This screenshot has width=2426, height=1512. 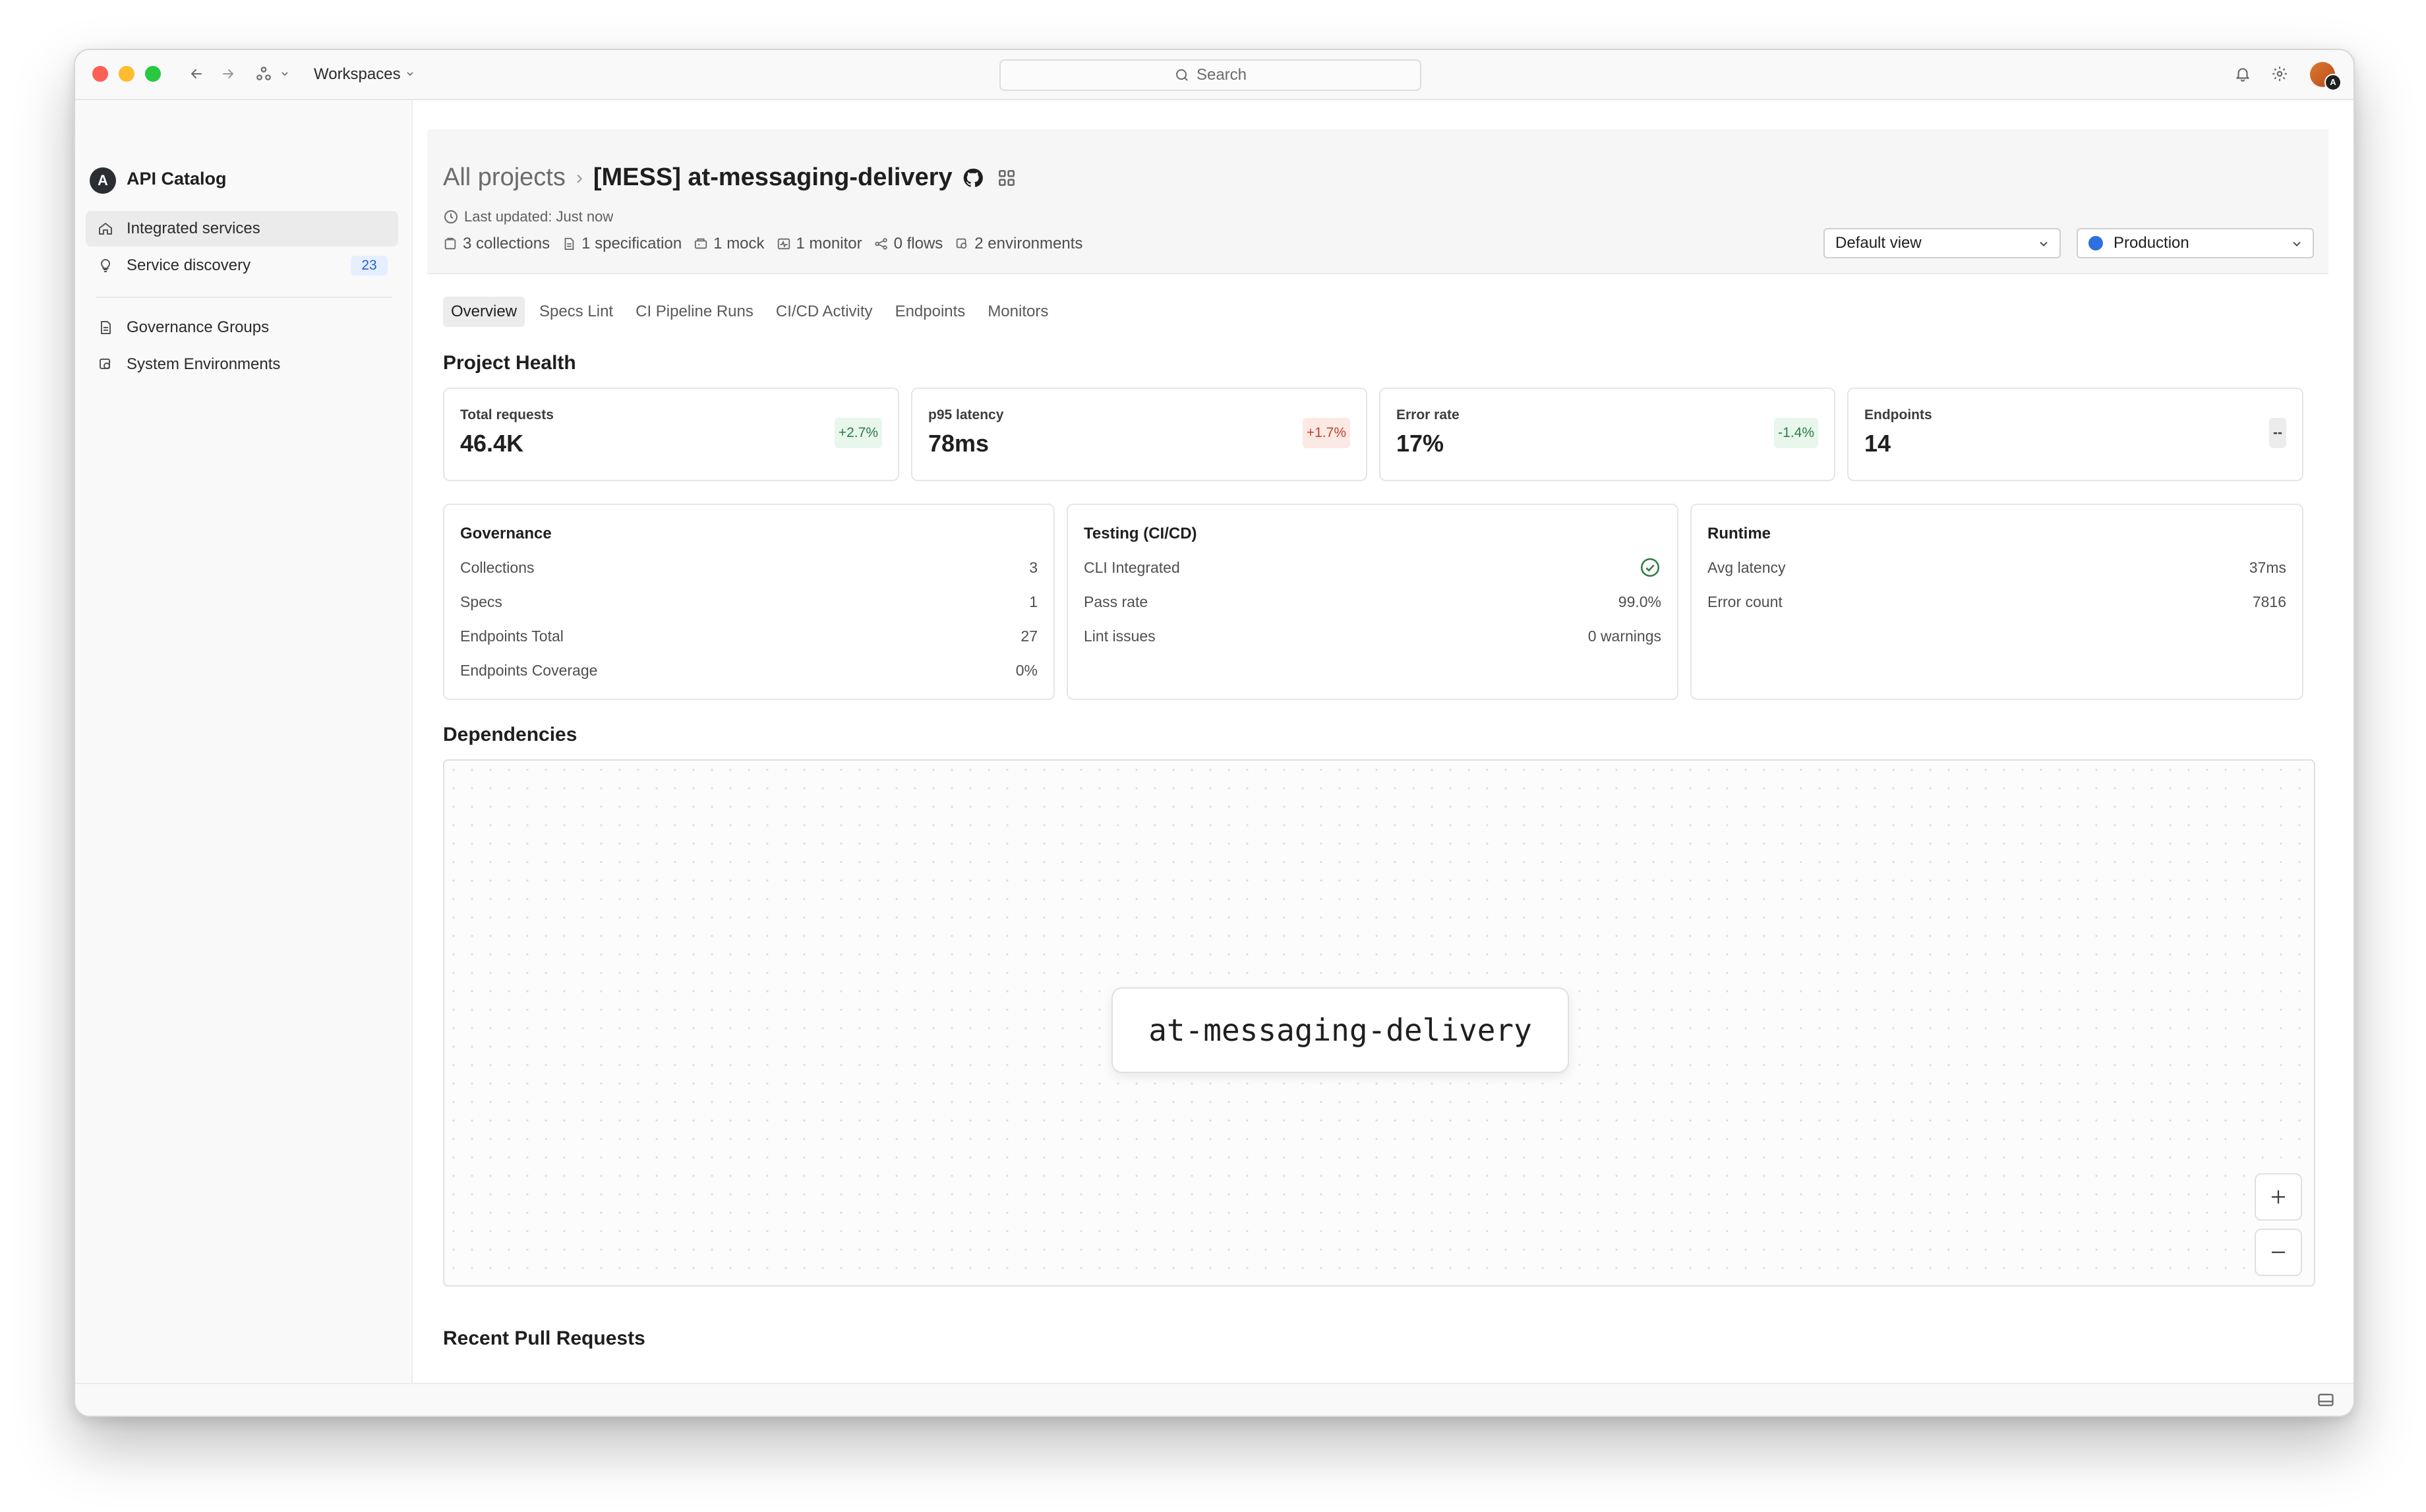 I want to click on close-window-button, so click(x=100, y=74).